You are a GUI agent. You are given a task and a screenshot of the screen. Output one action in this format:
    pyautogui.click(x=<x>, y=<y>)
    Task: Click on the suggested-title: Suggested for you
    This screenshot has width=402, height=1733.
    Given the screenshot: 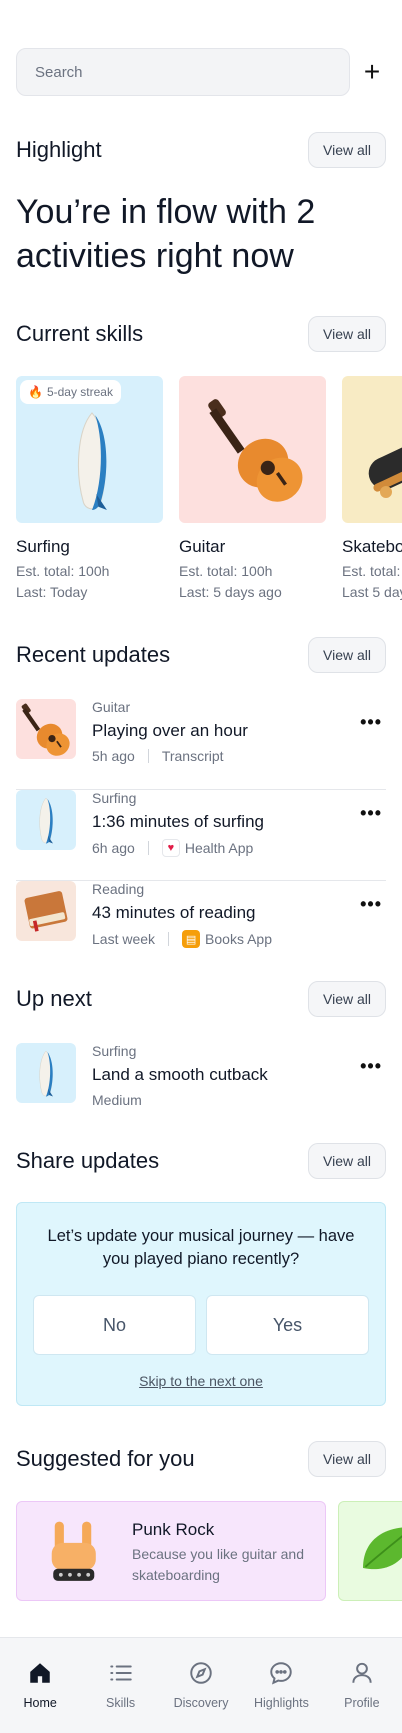 What is the action you would take?
    pyautogui.click(x=105, y=1458)
    